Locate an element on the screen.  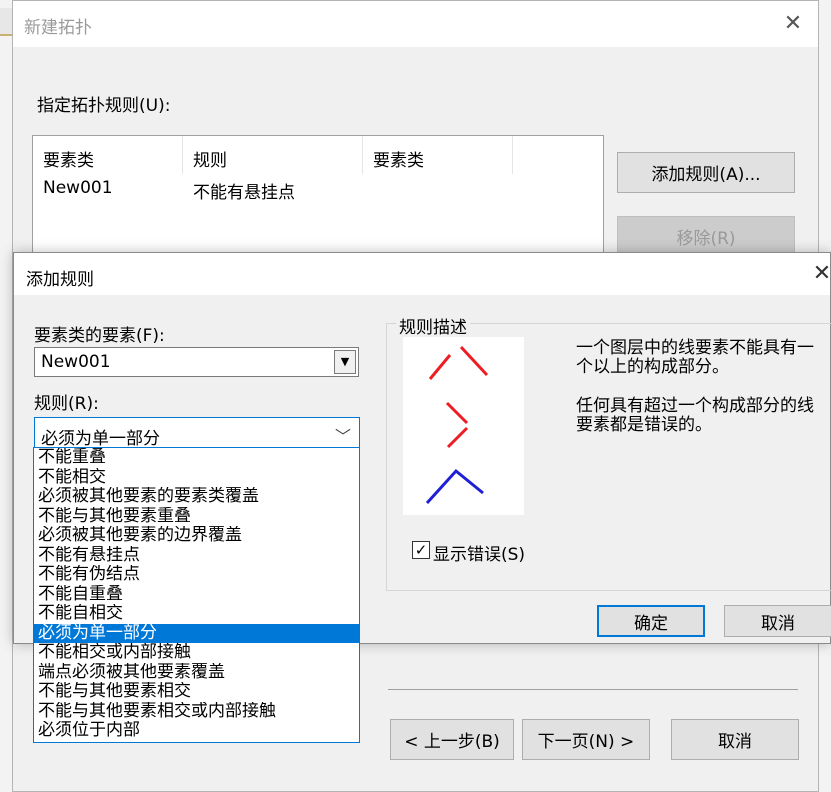
show-errors-label: 显示错误(S) is located at coordinates (479, 552).